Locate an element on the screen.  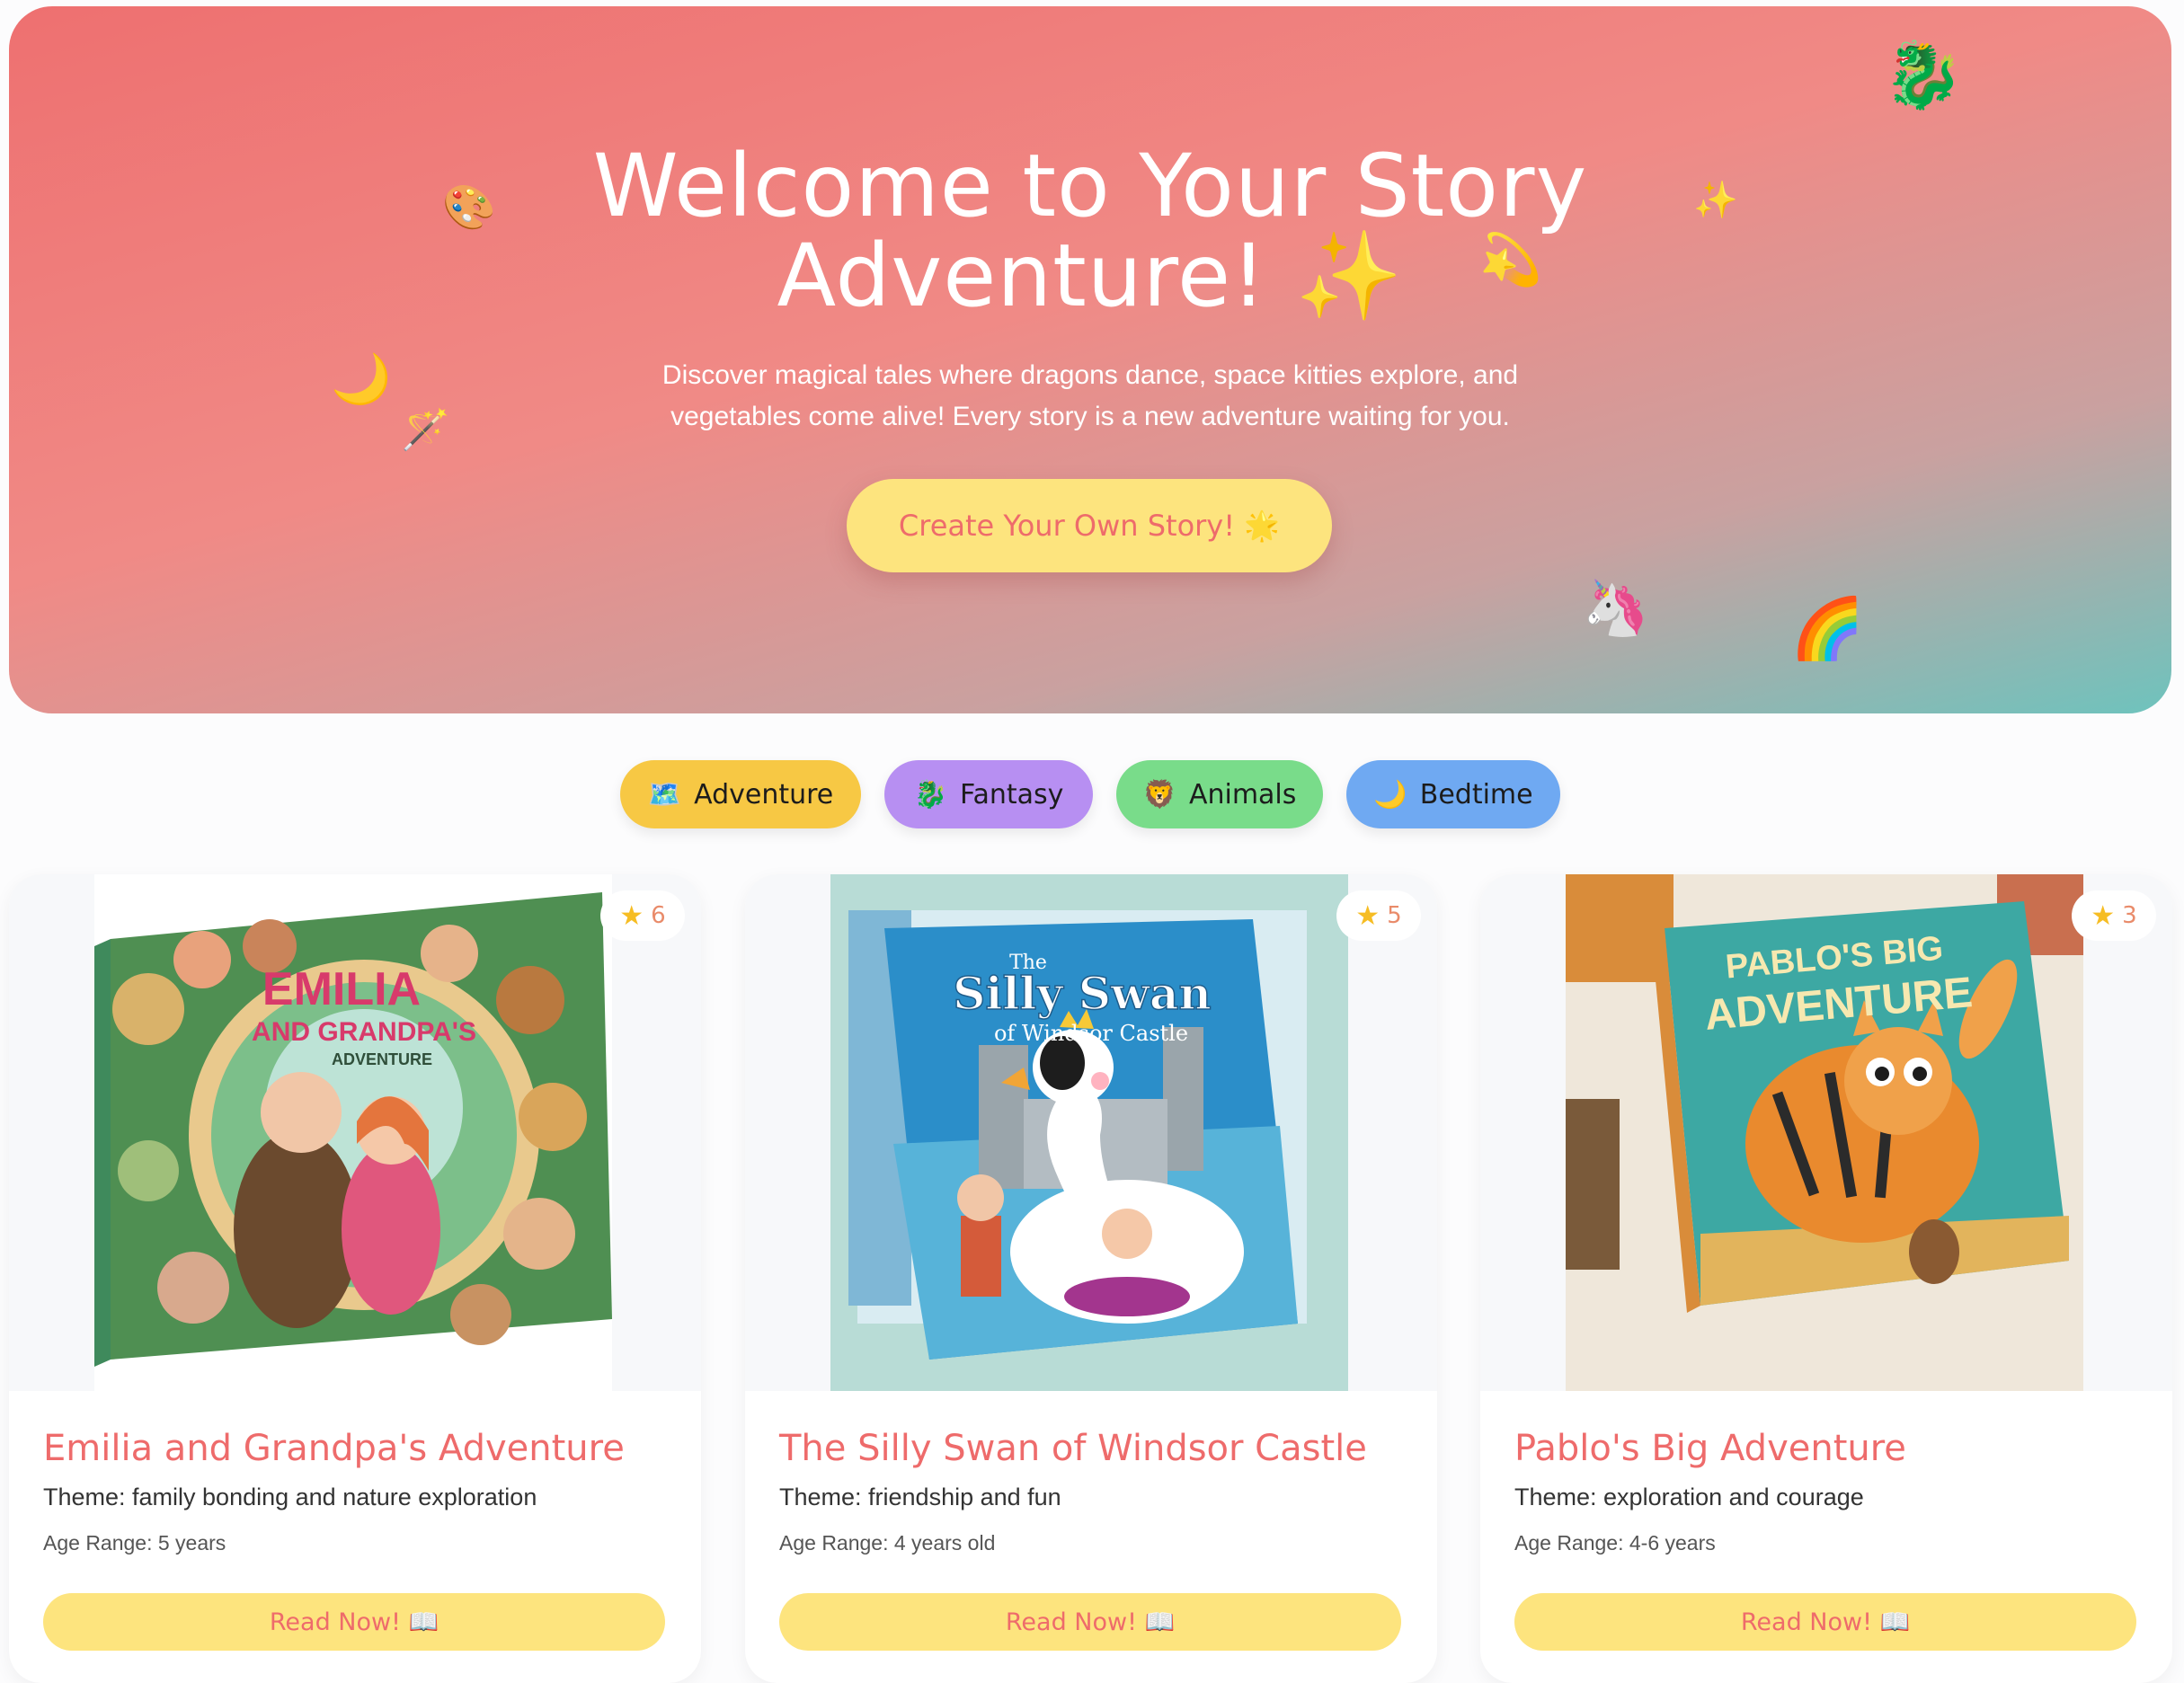
rating-count: 5 is located at coordinates (1395, 915).